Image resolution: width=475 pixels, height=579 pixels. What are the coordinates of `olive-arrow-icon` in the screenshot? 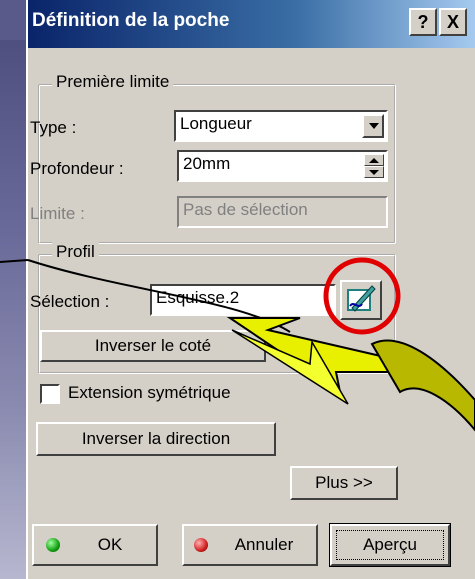 It's located at (422, 385).